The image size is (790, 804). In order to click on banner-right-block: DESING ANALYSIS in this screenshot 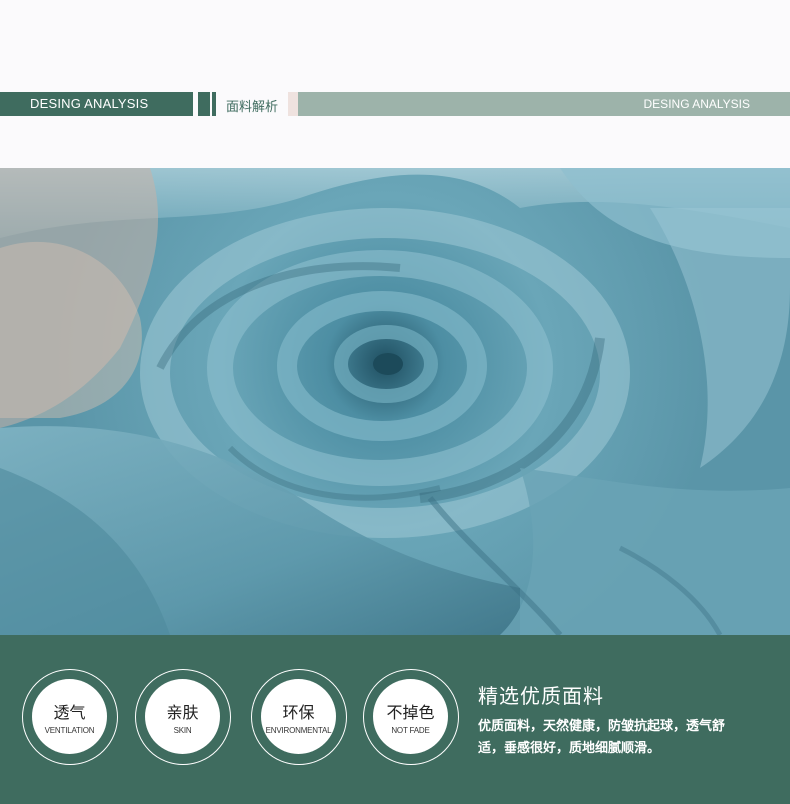, I will do `click(544, 104)`.